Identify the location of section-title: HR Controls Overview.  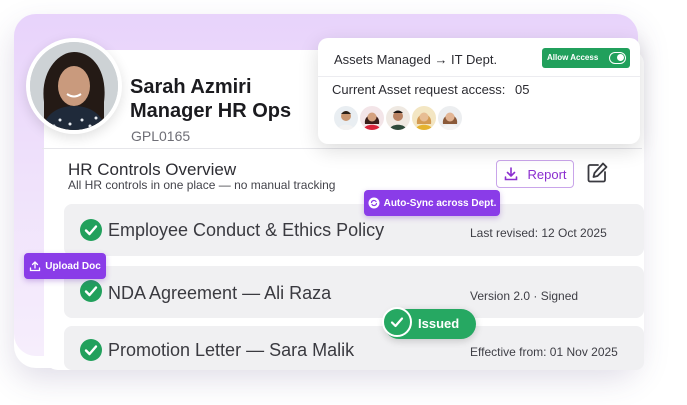
(152, 169).